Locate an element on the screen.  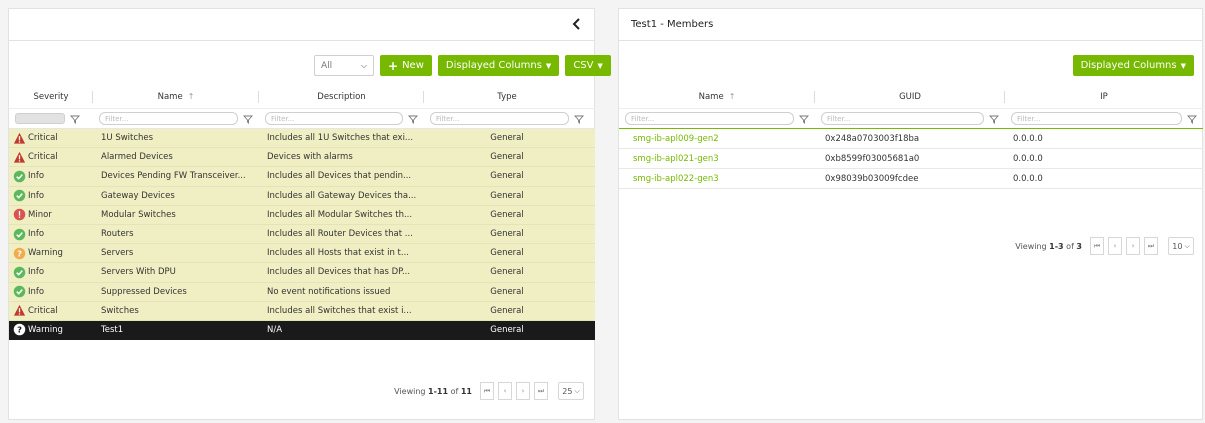
next-page-button: › is located at coordinates (523, 391).